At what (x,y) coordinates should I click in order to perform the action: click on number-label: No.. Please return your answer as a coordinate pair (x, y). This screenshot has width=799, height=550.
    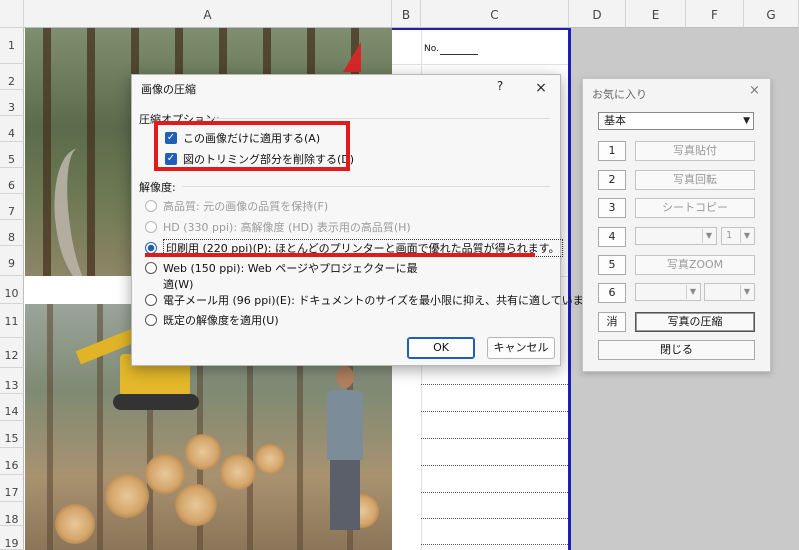
    Looking at the image, I should click on (431, 49).